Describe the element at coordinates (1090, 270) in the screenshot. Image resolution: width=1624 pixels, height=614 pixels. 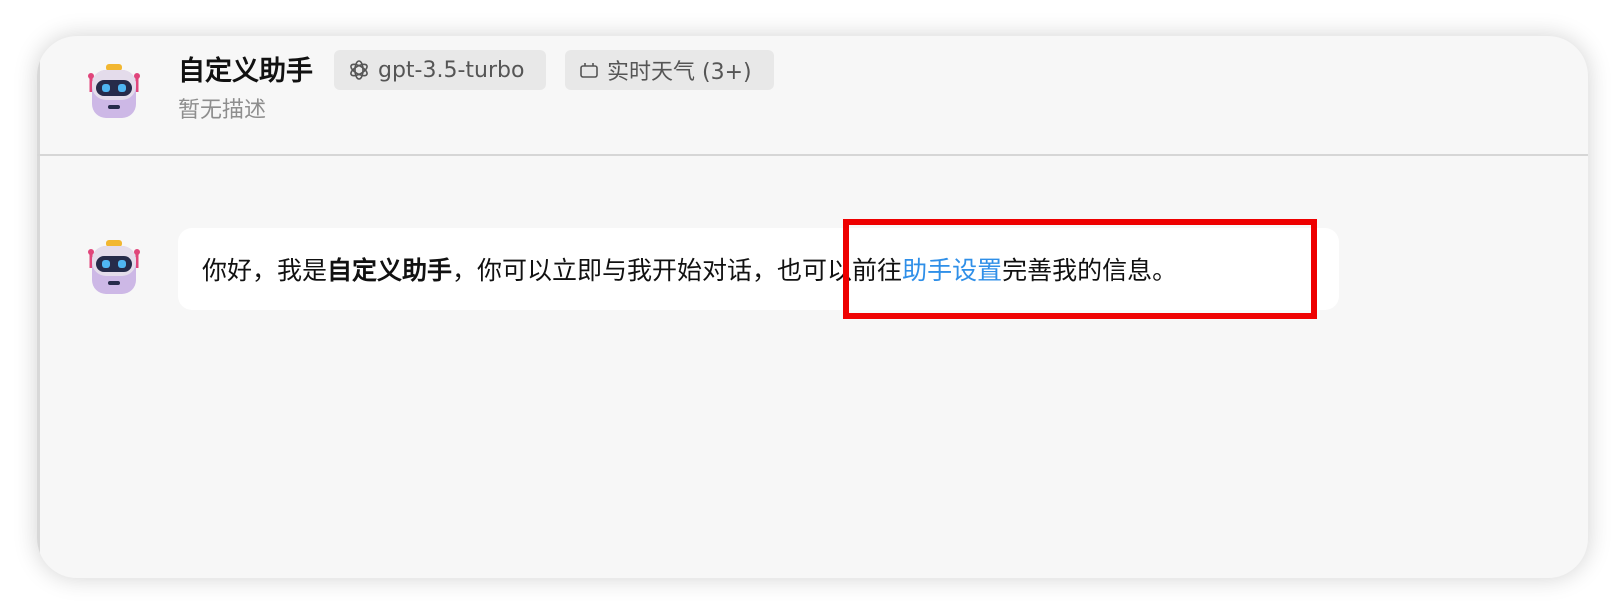
I see `message-text-part4: 完善我的信息。` at that location.